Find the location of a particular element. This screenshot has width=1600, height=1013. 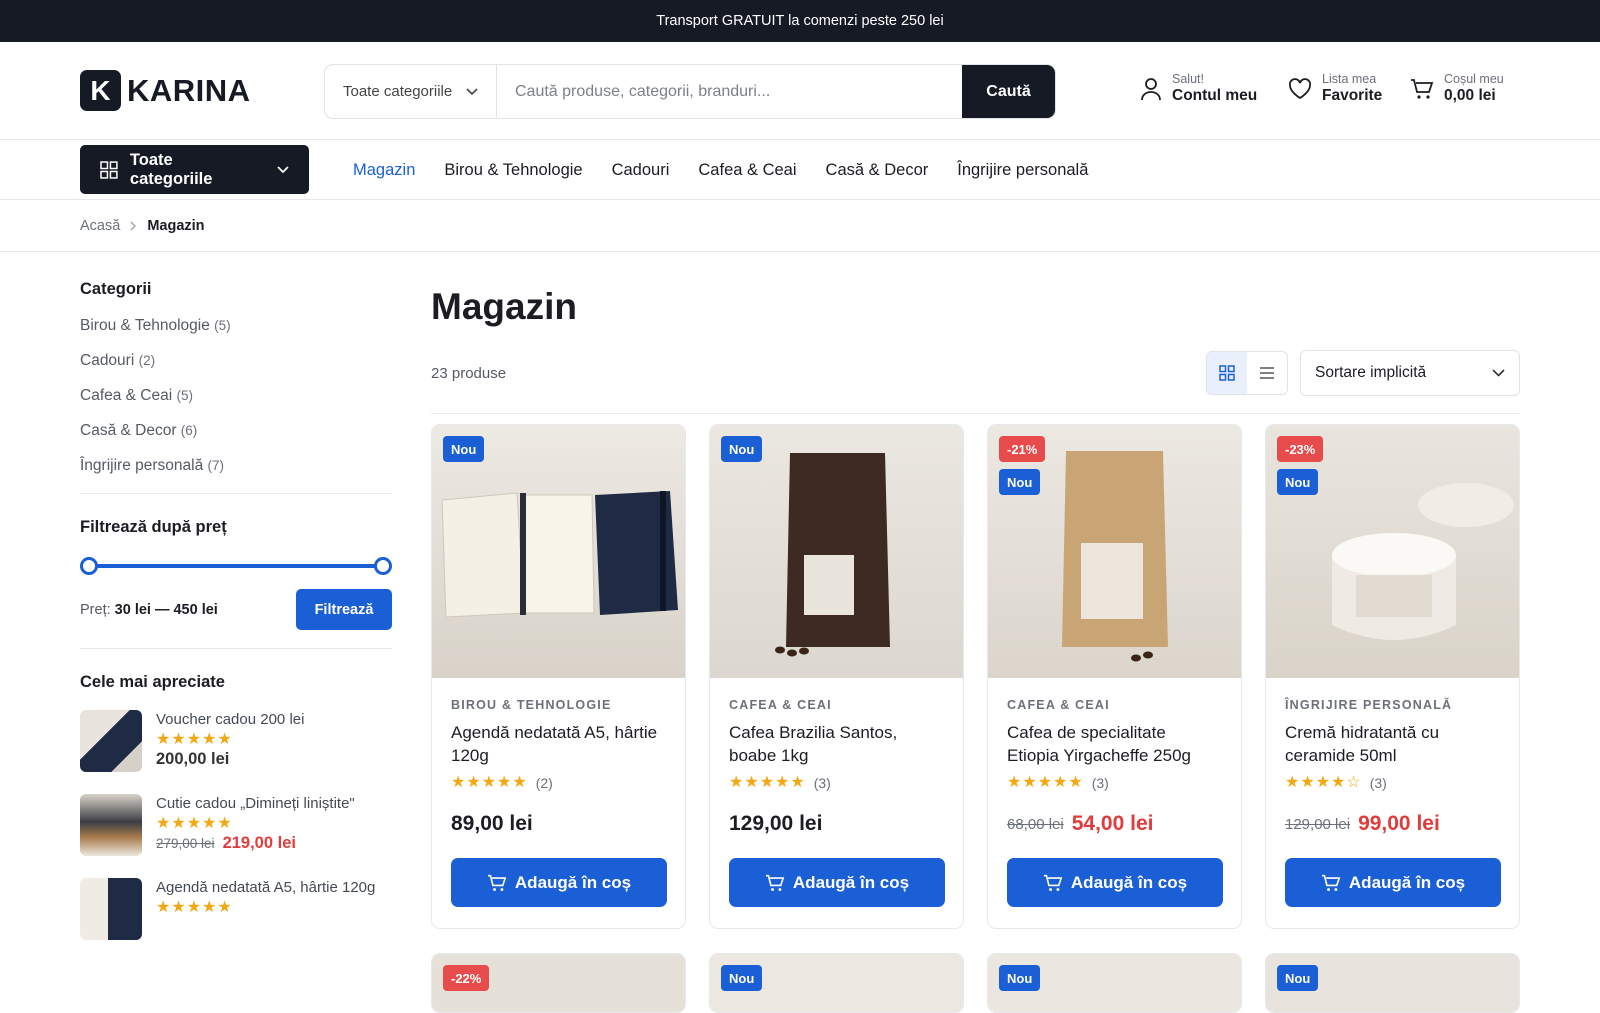

category-item: Casă & Decor (6) is located at coordinates (236, 431).